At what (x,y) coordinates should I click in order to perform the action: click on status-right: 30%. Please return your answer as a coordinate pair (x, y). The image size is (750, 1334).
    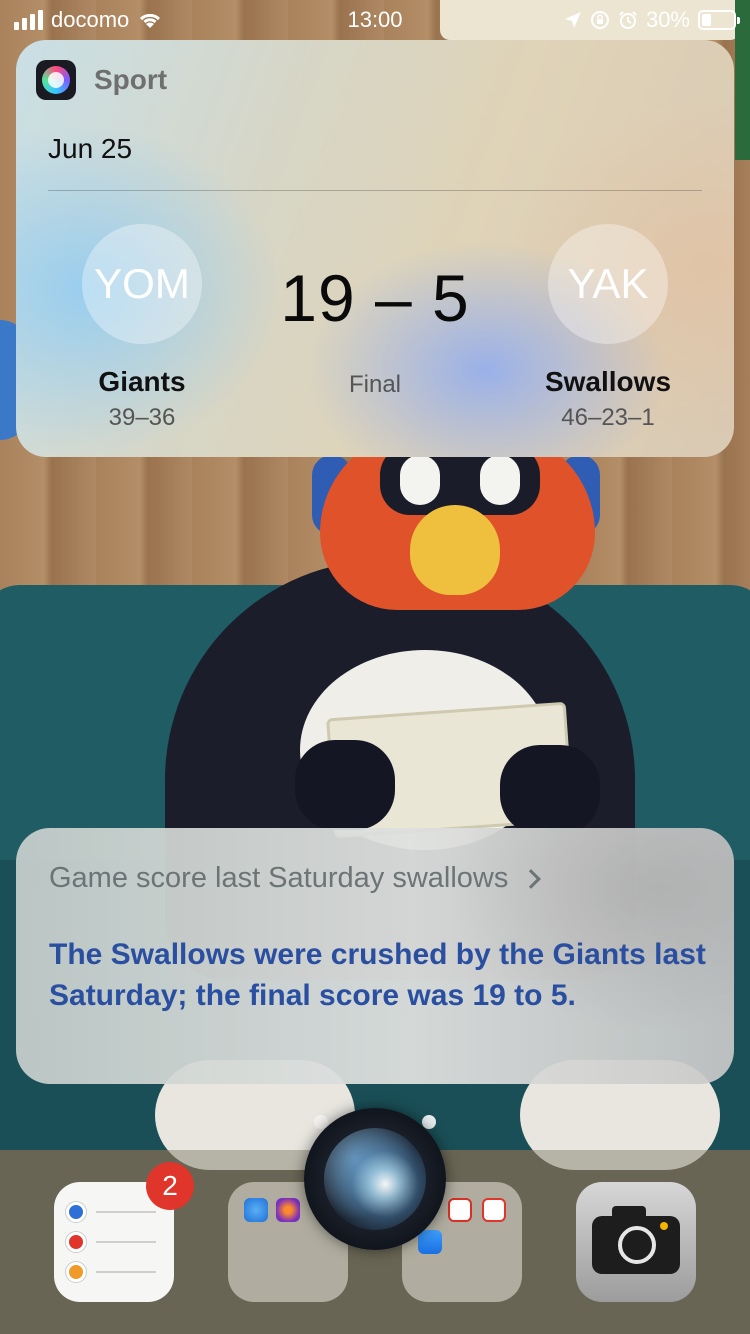
    Looking at the image, I should click on (652, 20).